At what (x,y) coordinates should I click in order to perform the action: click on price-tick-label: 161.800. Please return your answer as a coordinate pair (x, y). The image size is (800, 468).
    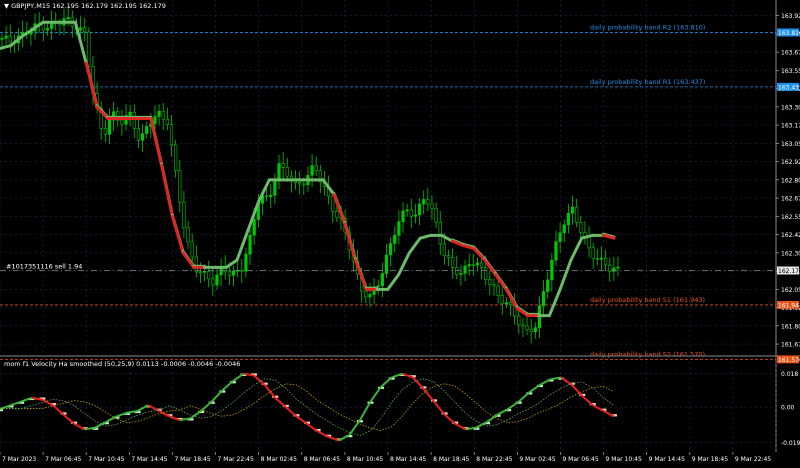
    Looking at the image, I should click on (790, 326).